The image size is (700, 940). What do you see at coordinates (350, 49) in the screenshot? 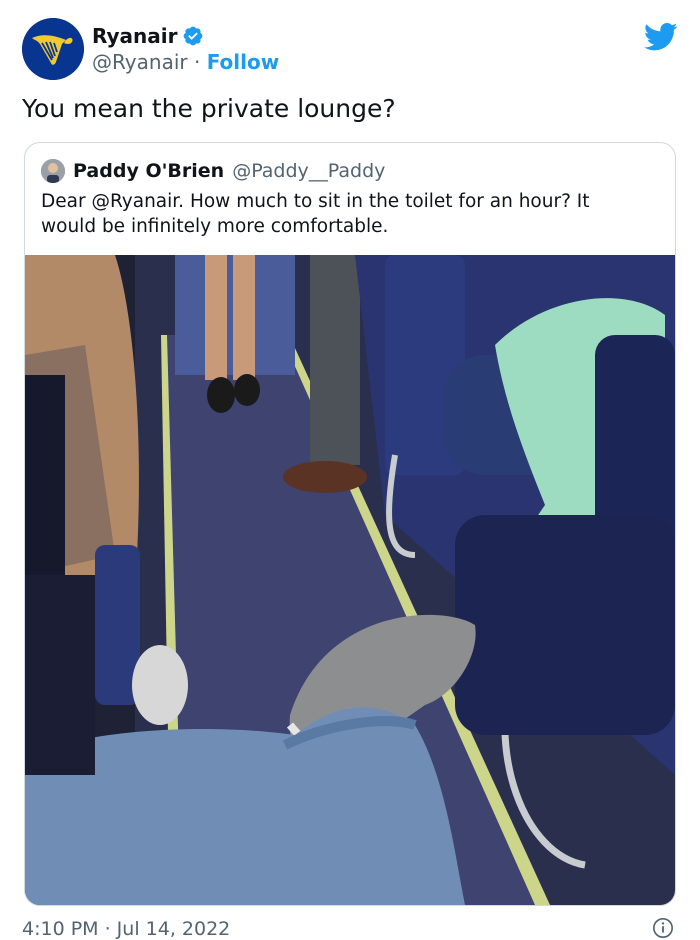
I see `tweet-header: Ryanair @Ryanair · Follow` at bounding box center [350, 49].